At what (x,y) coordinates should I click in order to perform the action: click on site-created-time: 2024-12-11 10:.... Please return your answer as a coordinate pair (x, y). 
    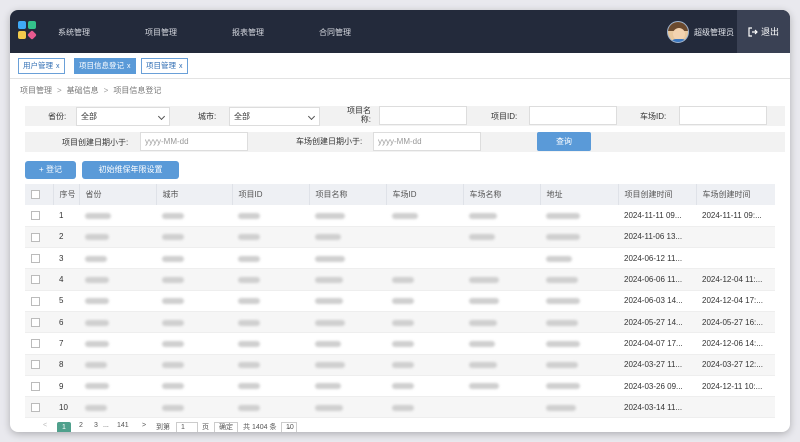
    Looking at the image, I should click on (735, 386).